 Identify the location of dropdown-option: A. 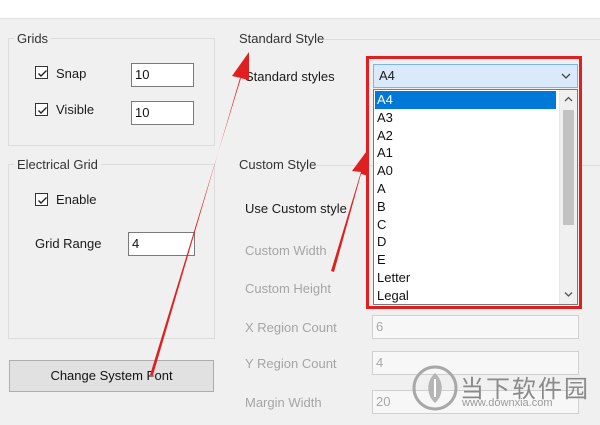
(465, 189).